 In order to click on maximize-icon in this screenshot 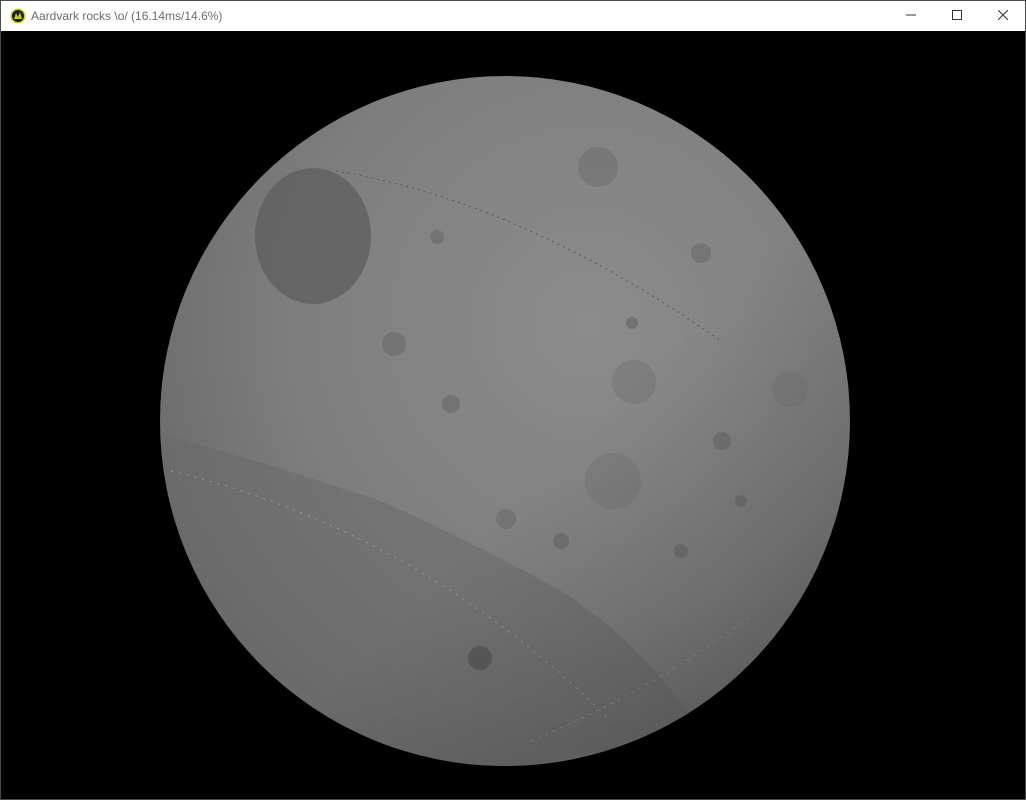, I will do `click(957, 16)`.